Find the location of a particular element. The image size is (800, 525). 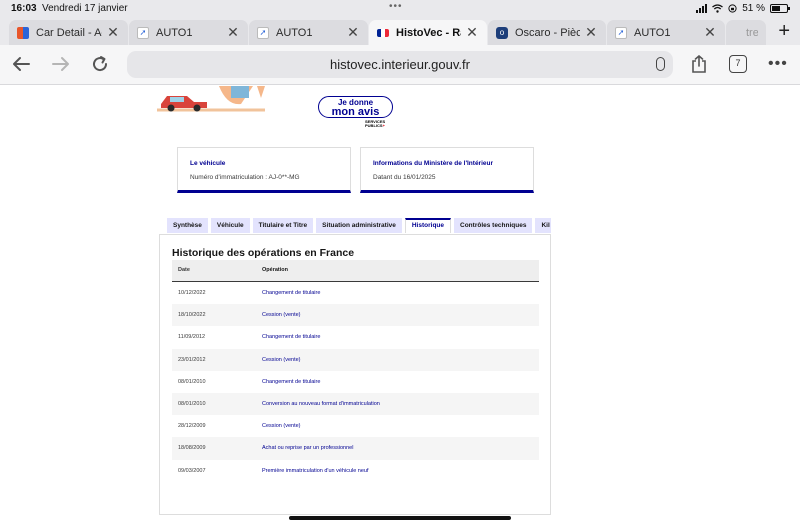

column-header-operation: Opération is located at coordinates (275, 270).